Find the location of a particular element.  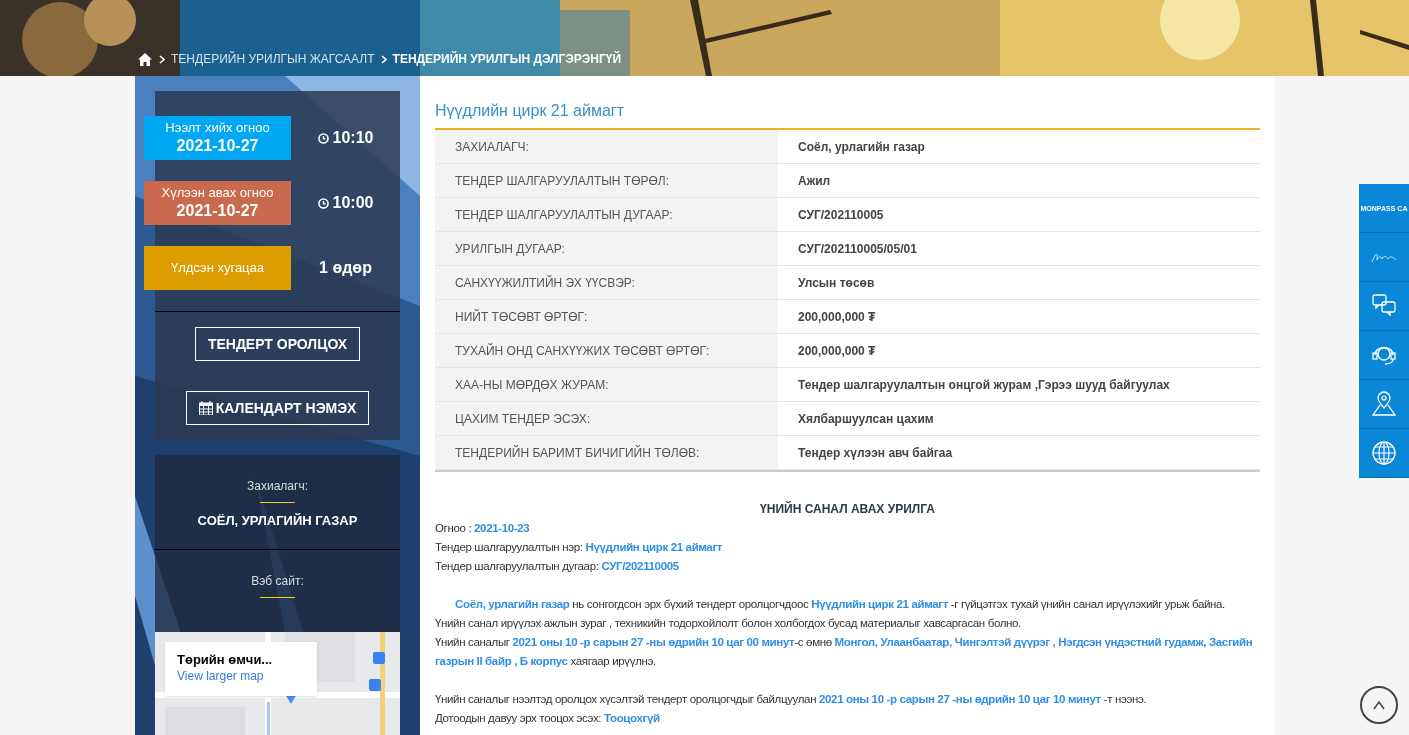

paragraph: Соёл, урлагийн газар нь сонгогдсон эрх бүхий тендерт оролцогчдоос Нүүдлийн цирк 21 аймагт -г гүйцэтгэх тухай үнийн санал ирүүлэхийг урьж байна. is located at coordinates (840, 604).